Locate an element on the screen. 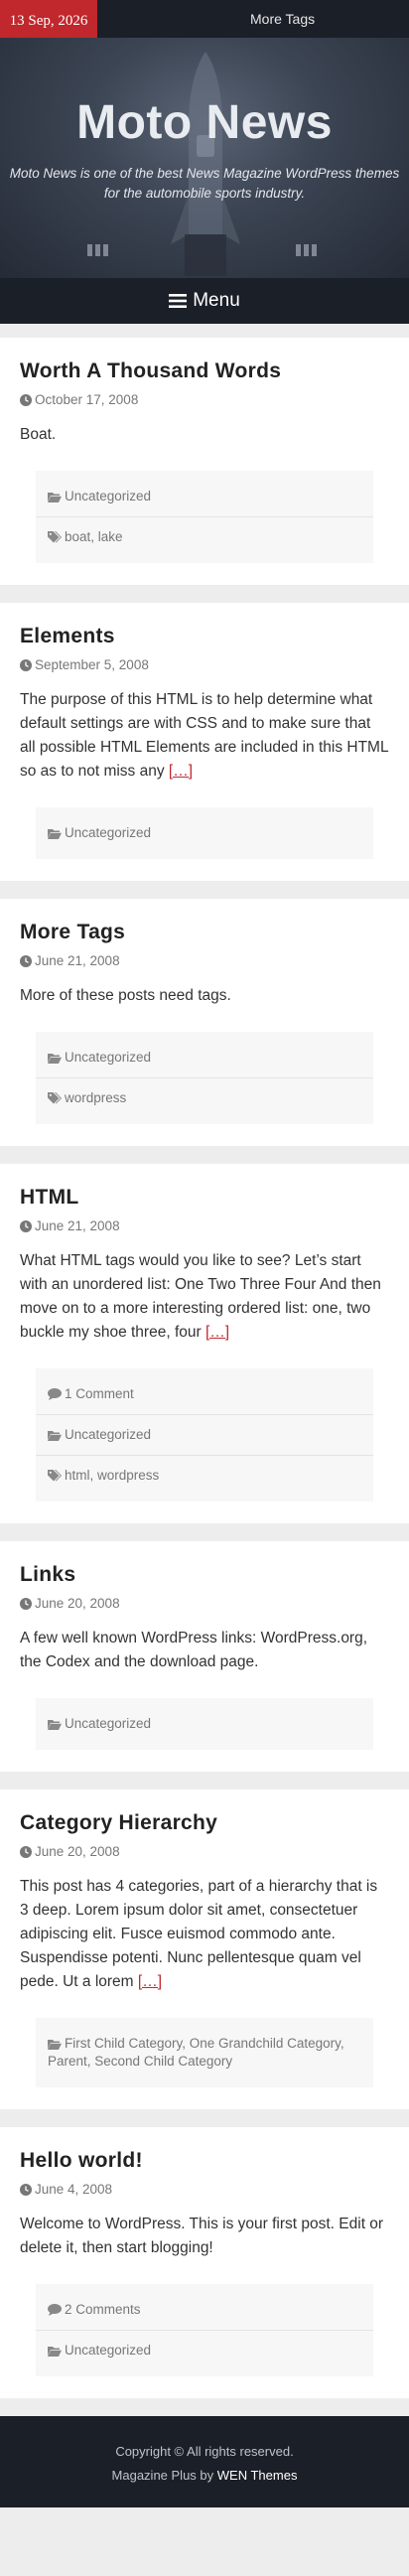 The image size is (409, 2576). post-tags-text: wordpress is located at coordinates (96, 1097).